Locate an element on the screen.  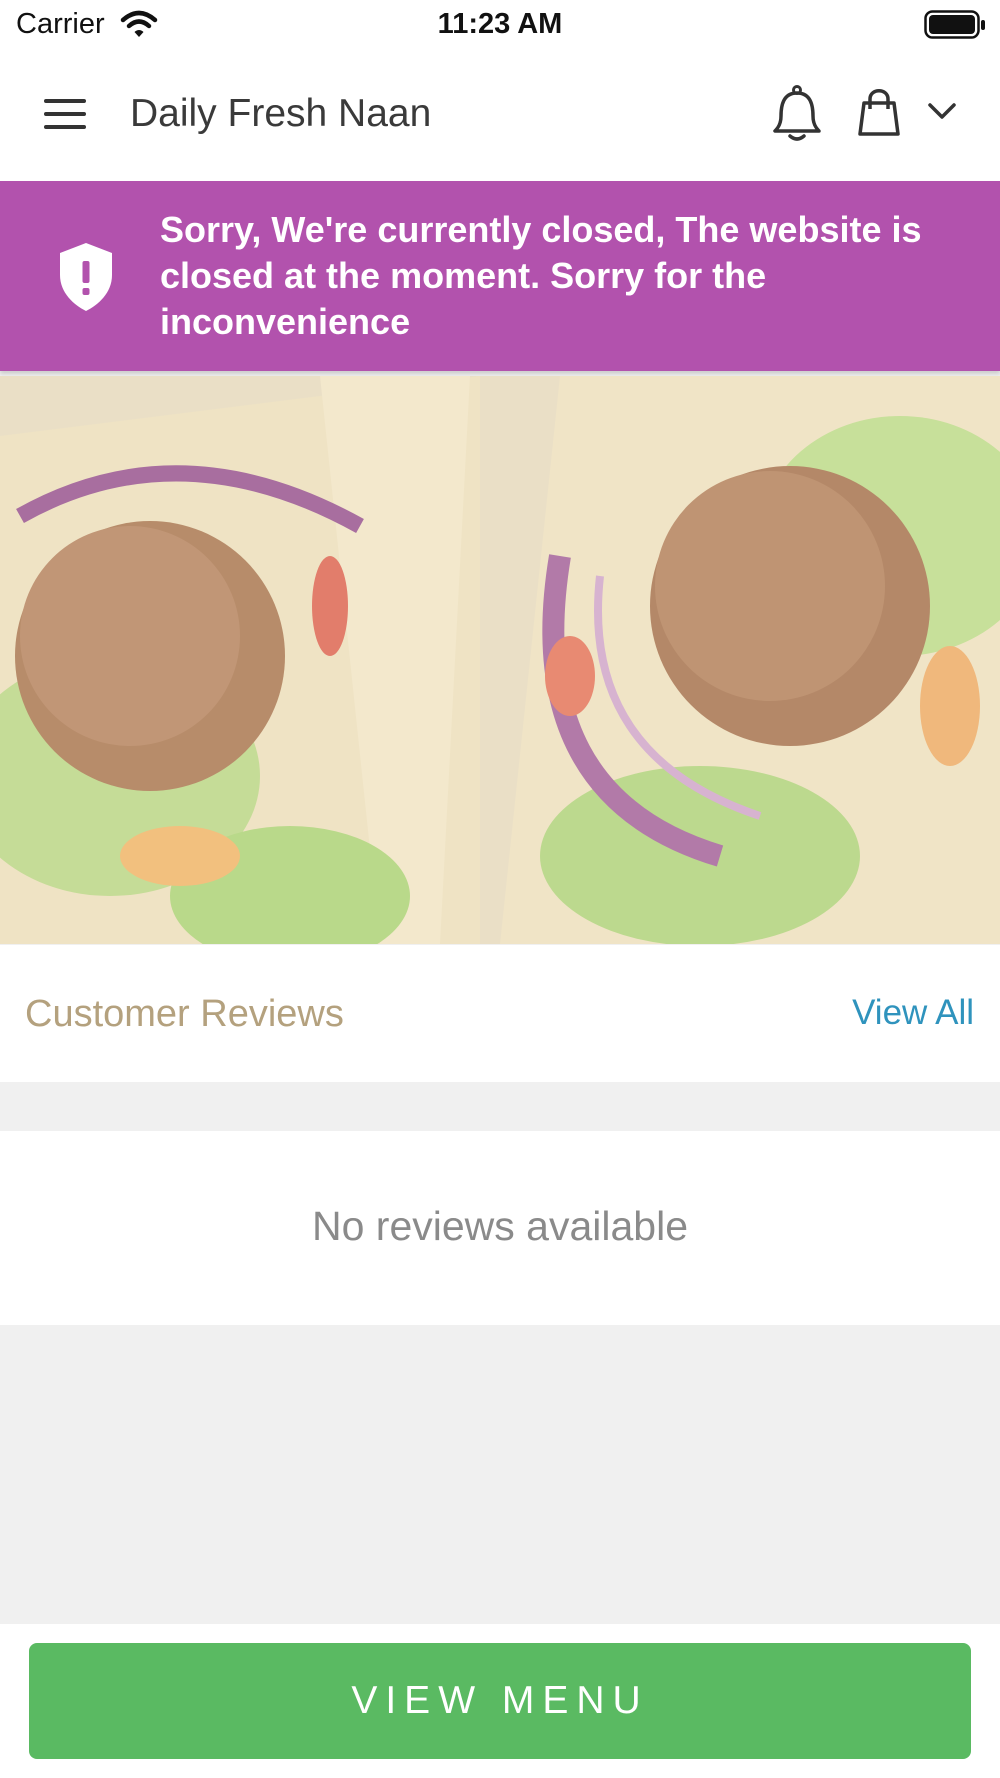
reviews-section-header: Customer Reviews View All is located at coordinates (500, 1013).